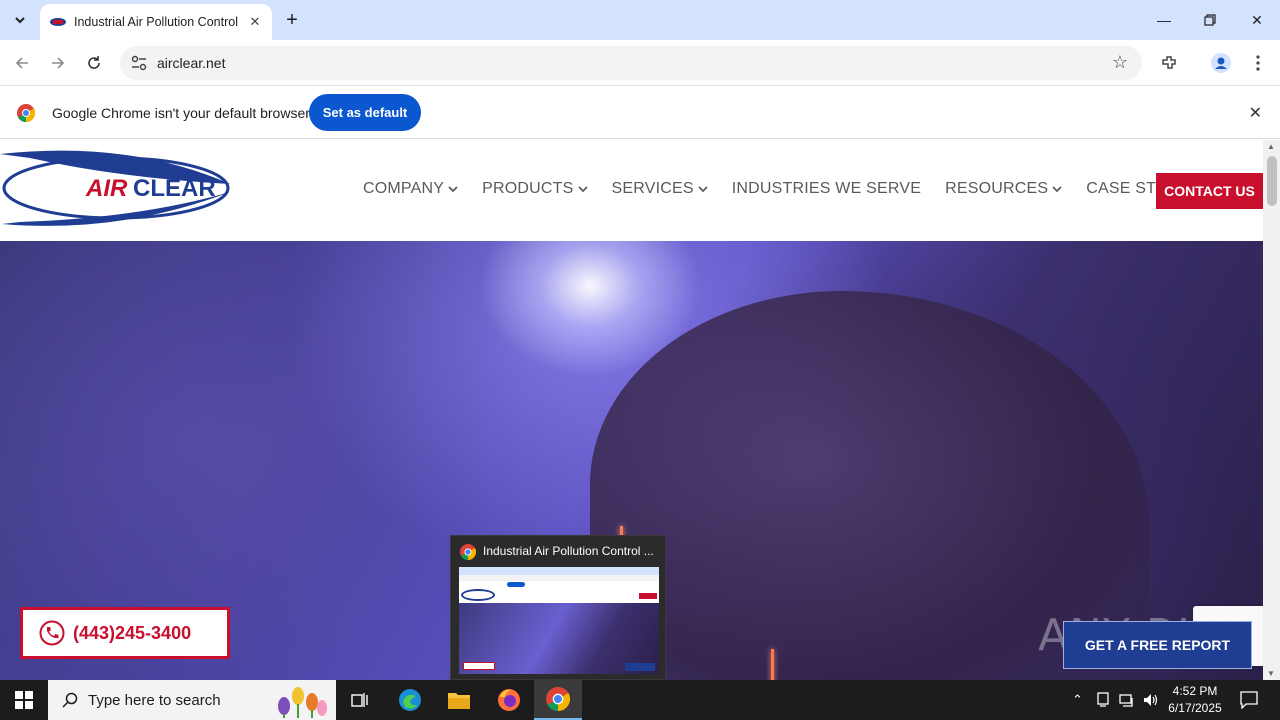  Describe the element at coordinates (1249, 700) in the screenshot. I see `notifications-icon` at that location.